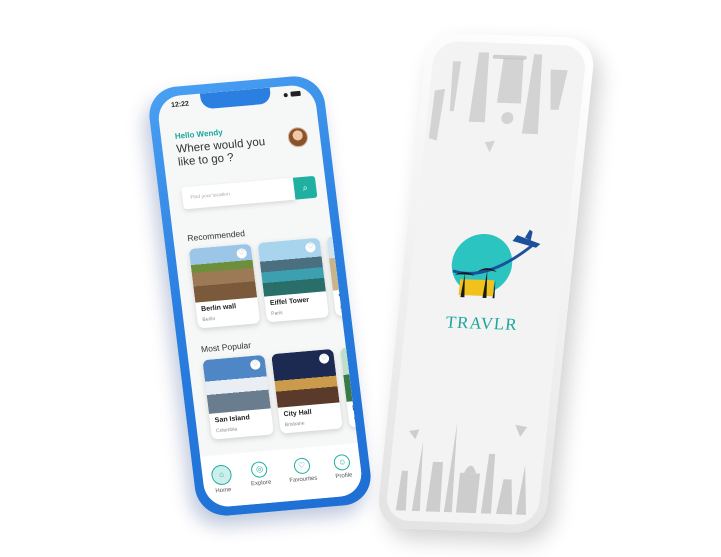 This screenshot has height=557, width=721. What do you see at coordinates (344, 476) in the screenshot?
I see `tab-label: Profile` at bounding box center [344, 476].